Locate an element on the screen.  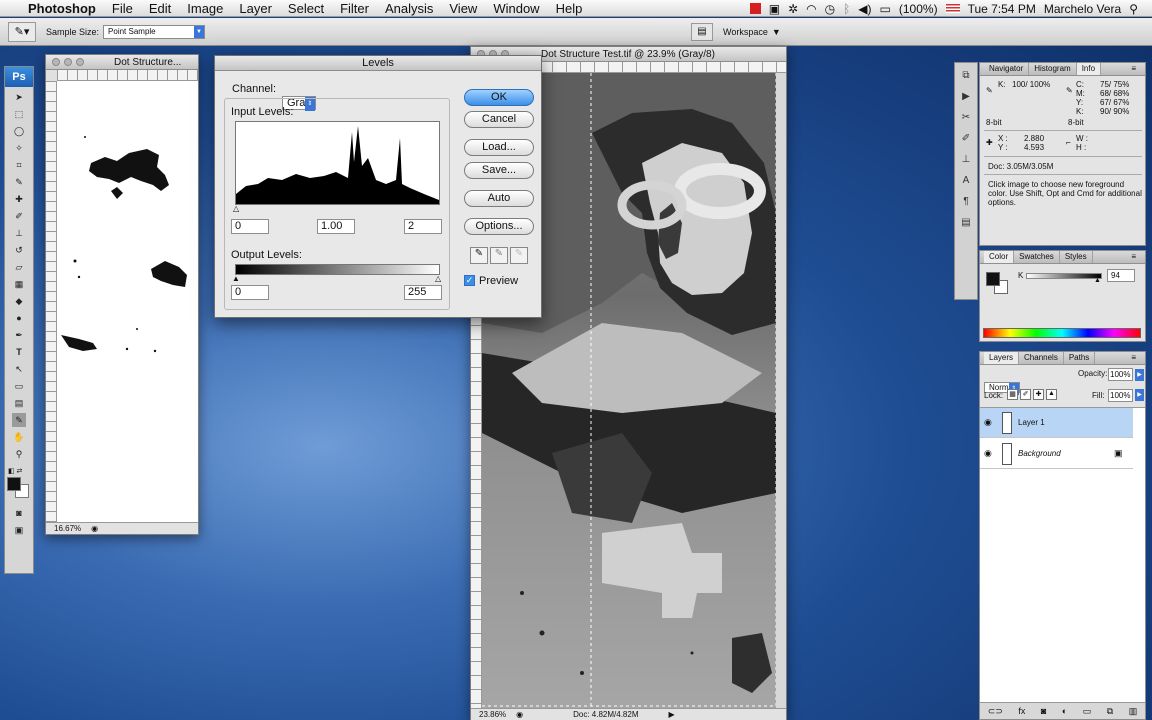
tab-swatches: Swatches is located at coordinates (1037, 257).